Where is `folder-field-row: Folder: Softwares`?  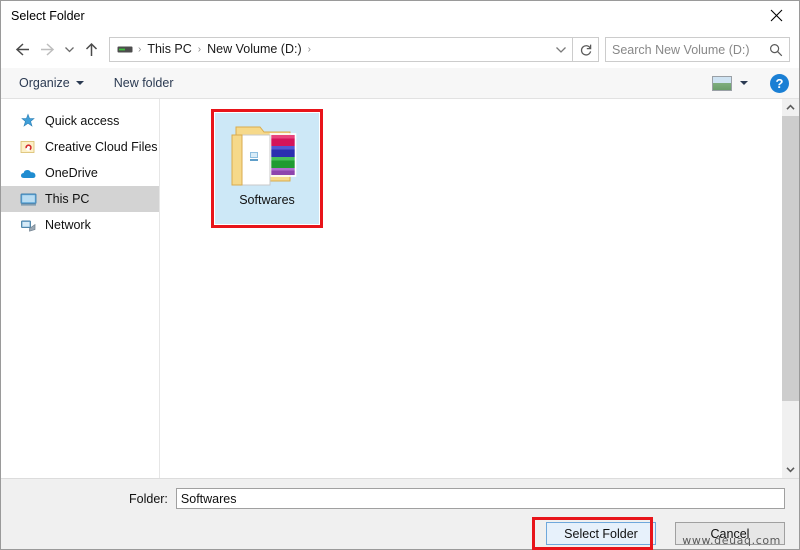 folder-field-row: Folder: Softwares is located at coordinates (400, 494).